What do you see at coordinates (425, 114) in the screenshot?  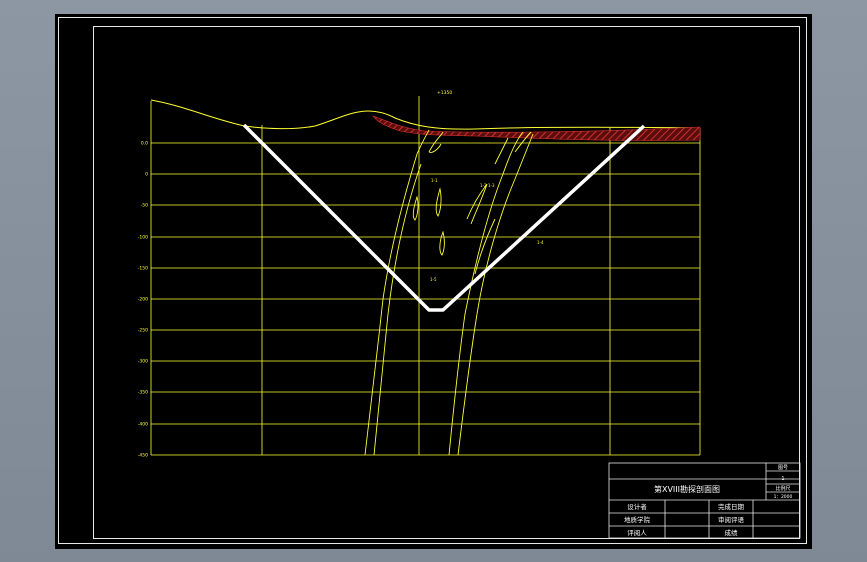 I see `terrain-profile` at bounding box center [425, 114].